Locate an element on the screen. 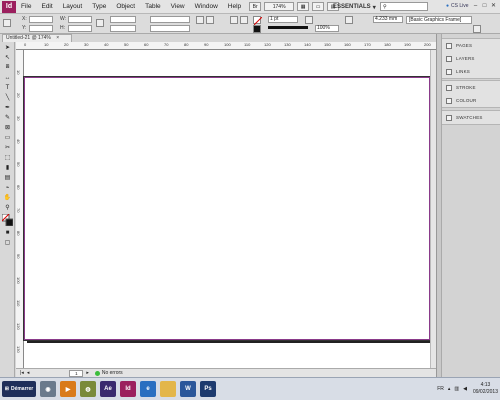  free-transform-tool-icon: ⬚ is located at coordinates (7, 157).